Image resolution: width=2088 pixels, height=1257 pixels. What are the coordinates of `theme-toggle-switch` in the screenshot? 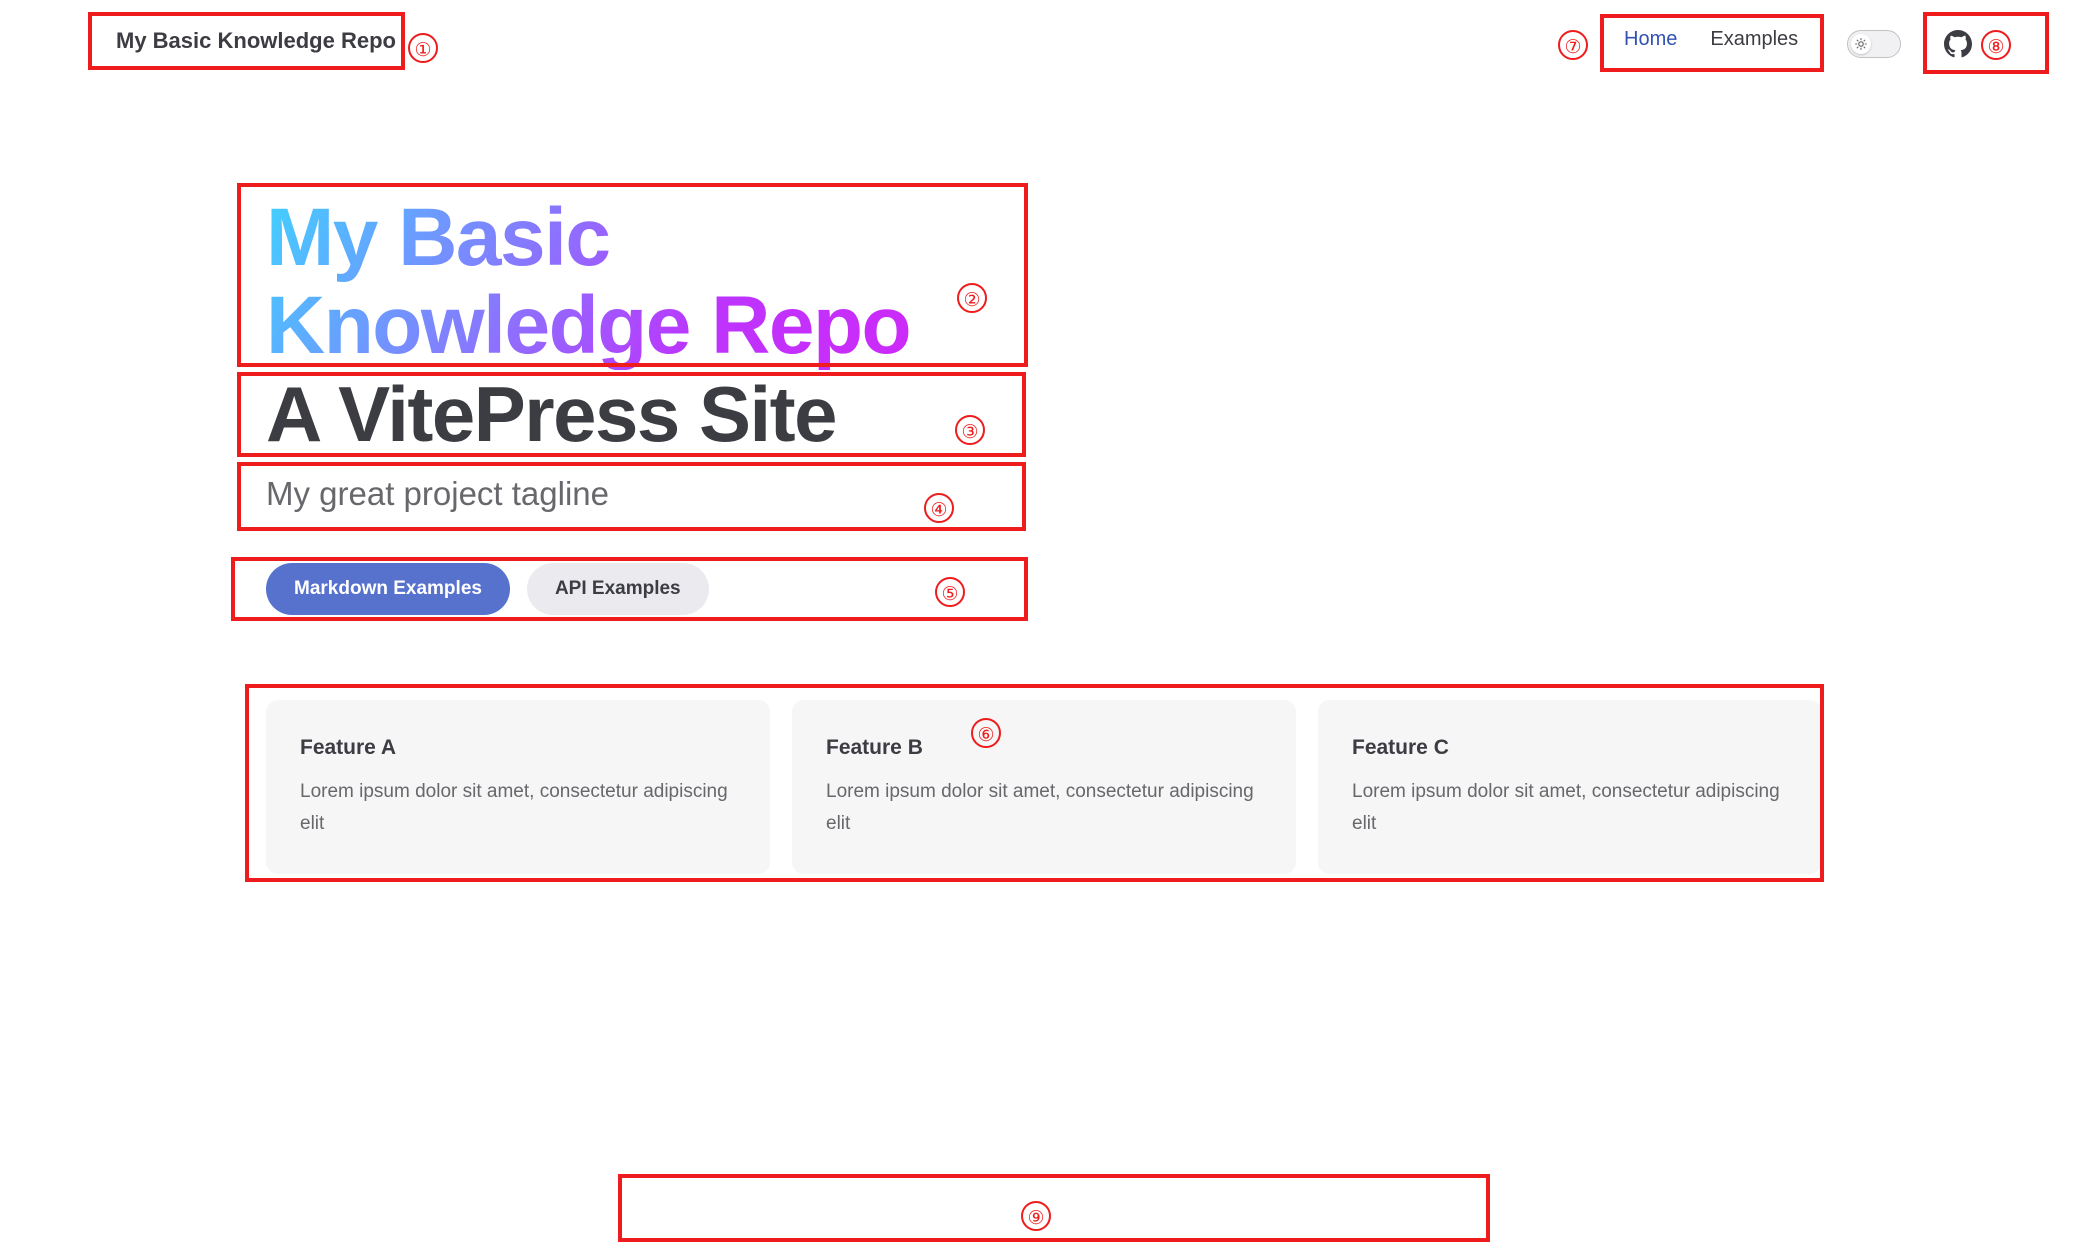 It's located at (1874, 44).